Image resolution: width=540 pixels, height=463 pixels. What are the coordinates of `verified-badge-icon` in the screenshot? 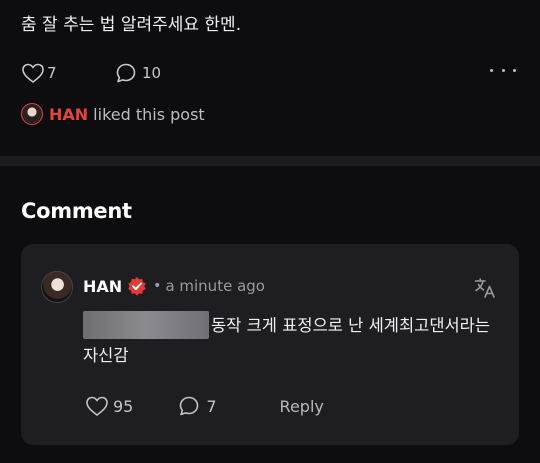 It's located at (137, 286).